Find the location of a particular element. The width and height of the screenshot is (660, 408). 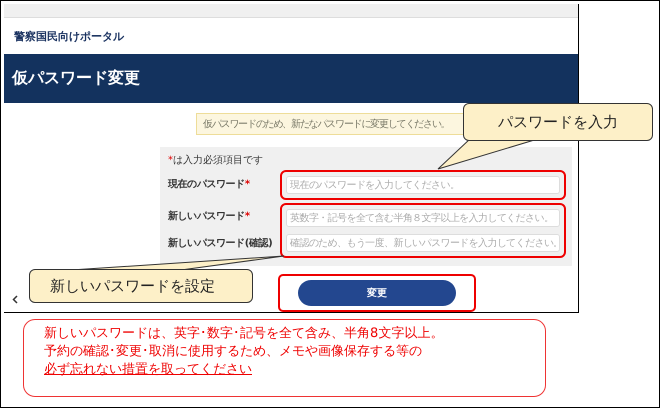

password-field: 確認のため、もう一度、新しいパスワードを入力してください。 is located at coordinates (423, 243).